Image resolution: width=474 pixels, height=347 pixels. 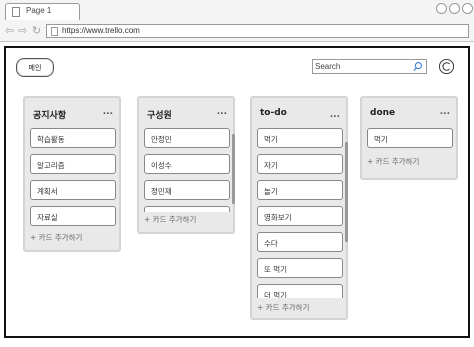 I want to click on browser-tab: Page 1, so click(x=42, y=11).